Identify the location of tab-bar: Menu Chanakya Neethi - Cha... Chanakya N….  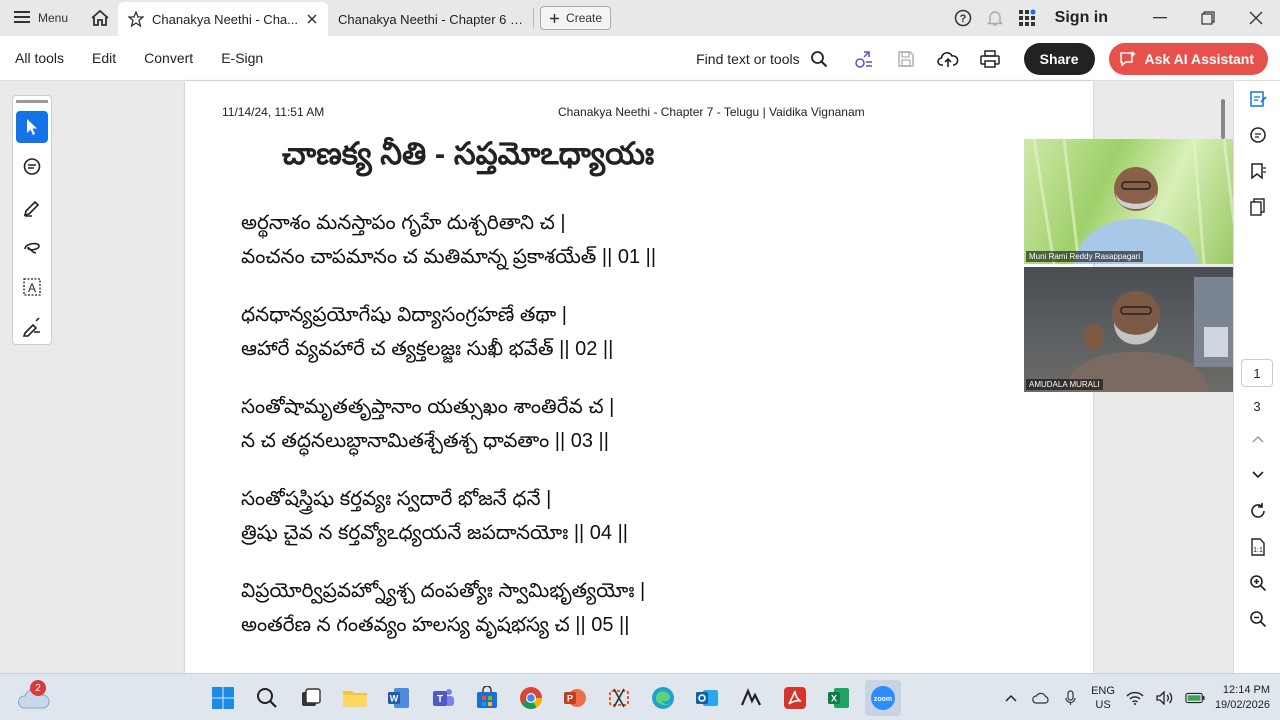
(640, 18).